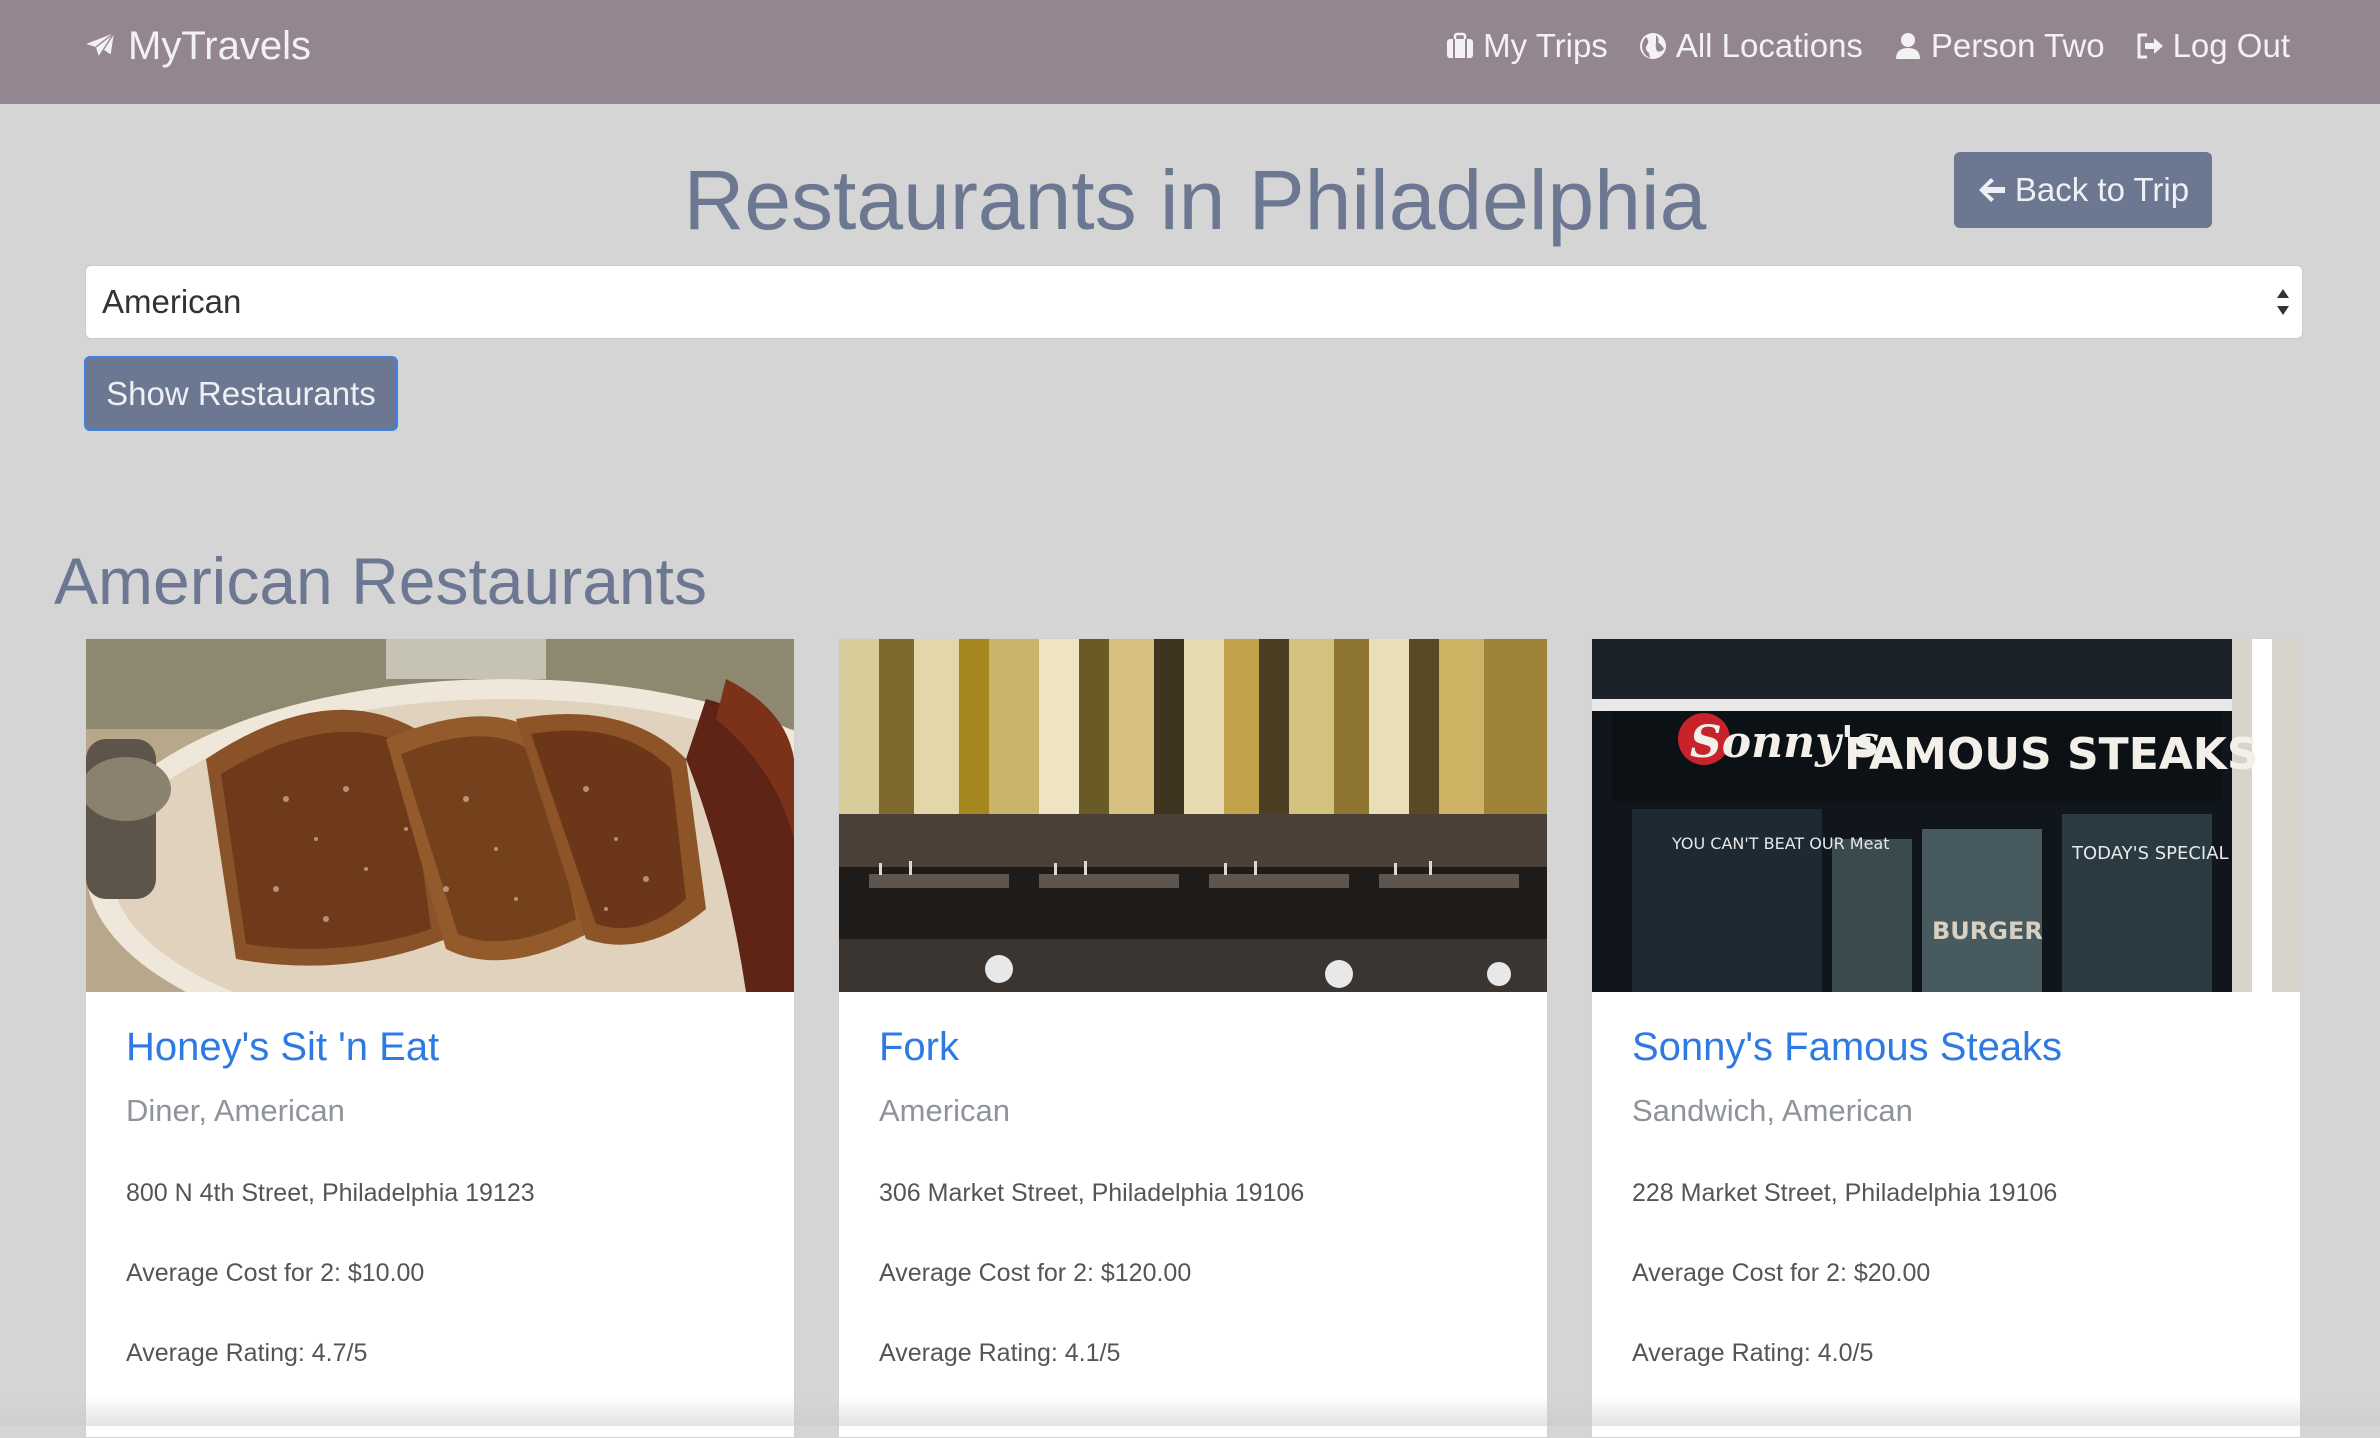 Image resolution: width=2380 pixels, height=1438 pixels. I want to click on nav-log-out: Log Out, so click(2212, 46).